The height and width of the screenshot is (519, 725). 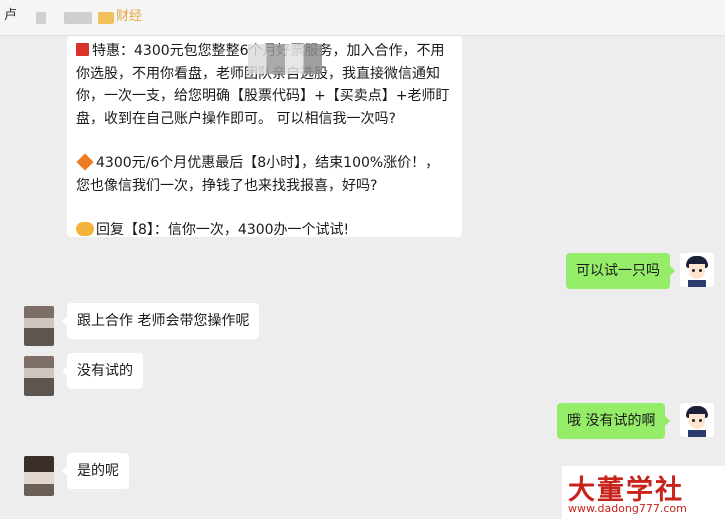 What do you see at coordinates (362, 18) in the screenshot?
I see `chat-header: 卢 财经` at bounding box center [362, 18].